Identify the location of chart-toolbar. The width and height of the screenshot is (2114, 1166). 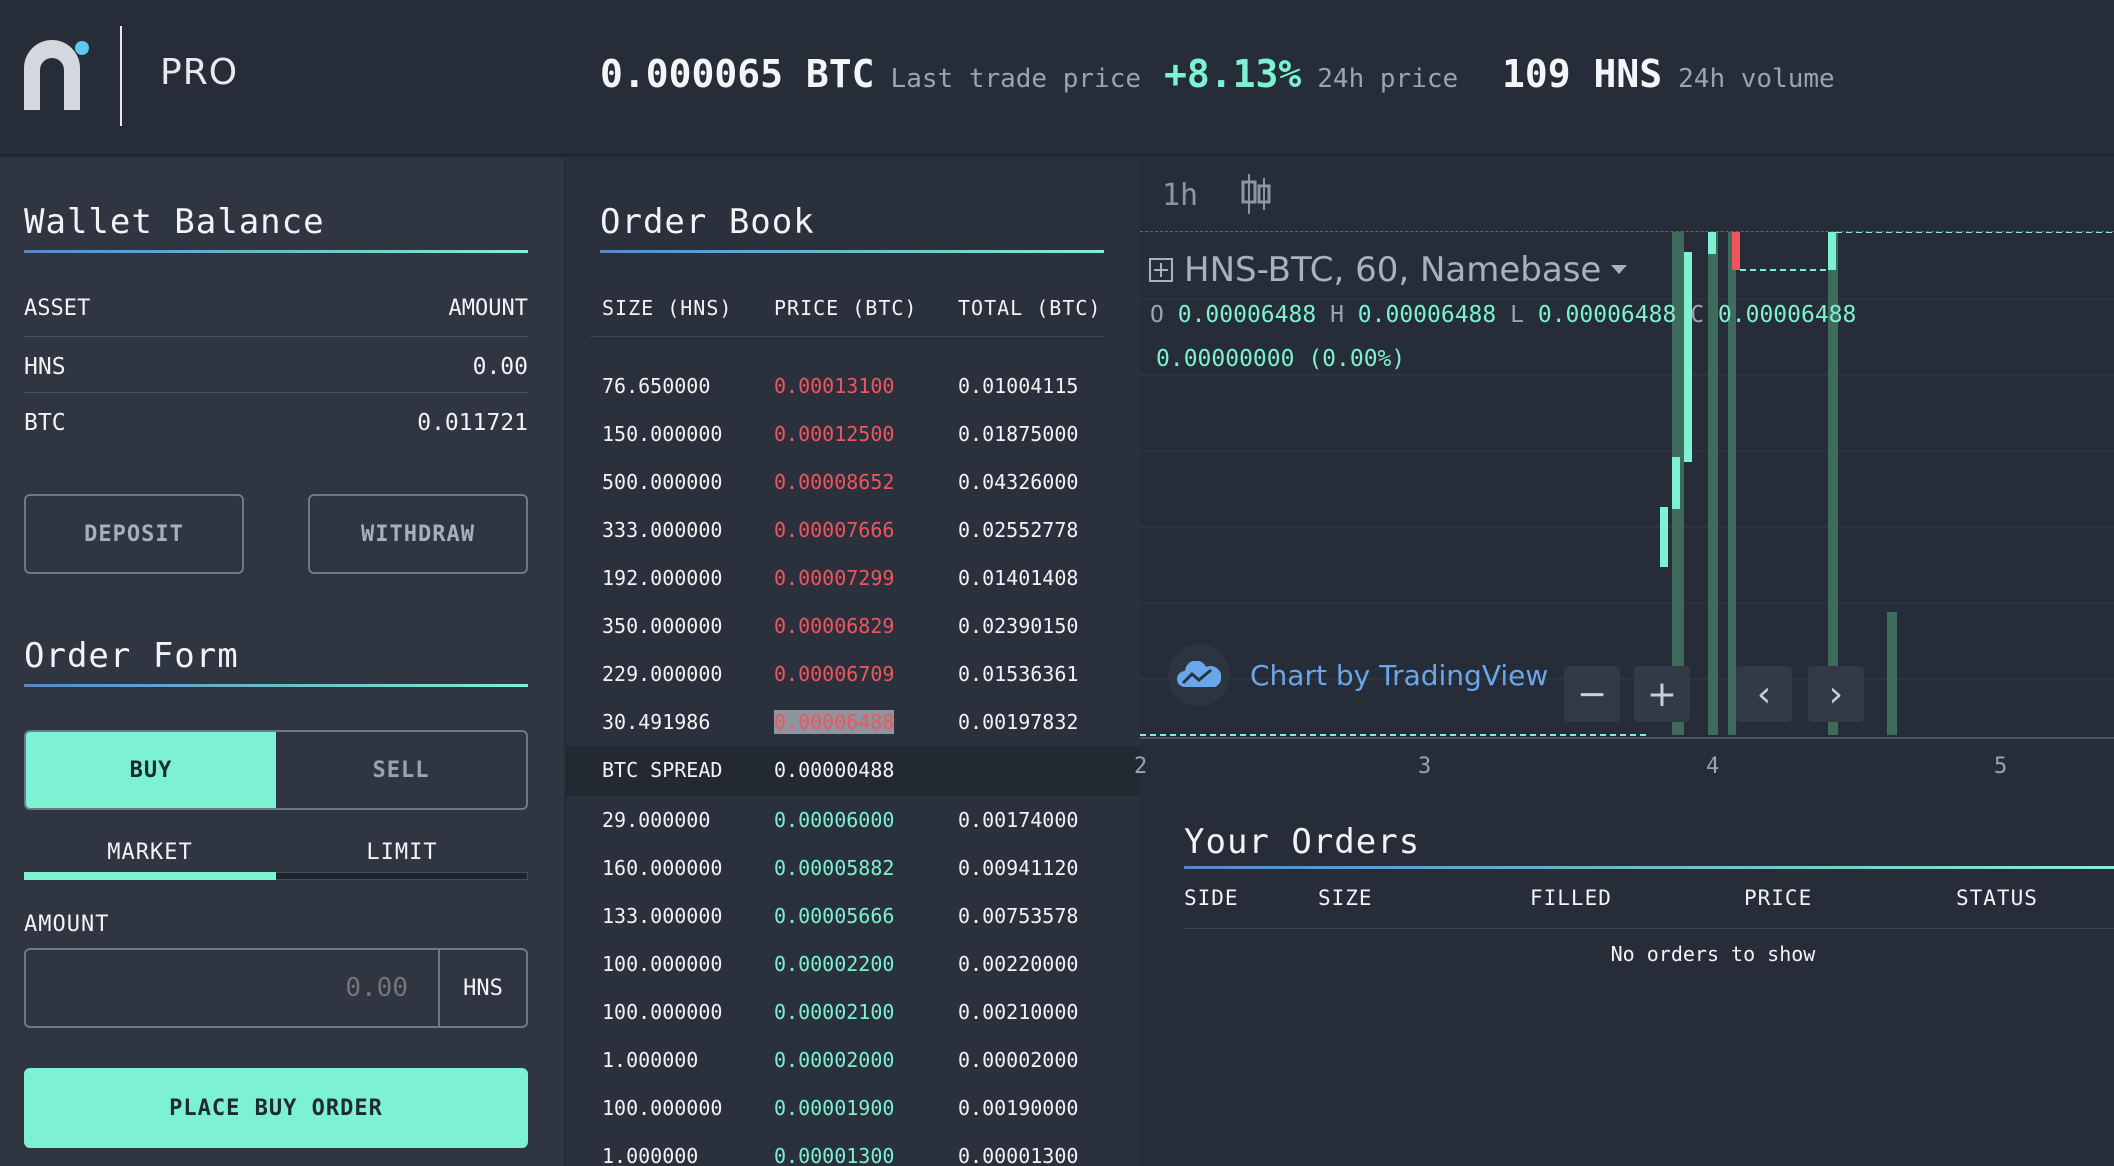
(1627, 195).